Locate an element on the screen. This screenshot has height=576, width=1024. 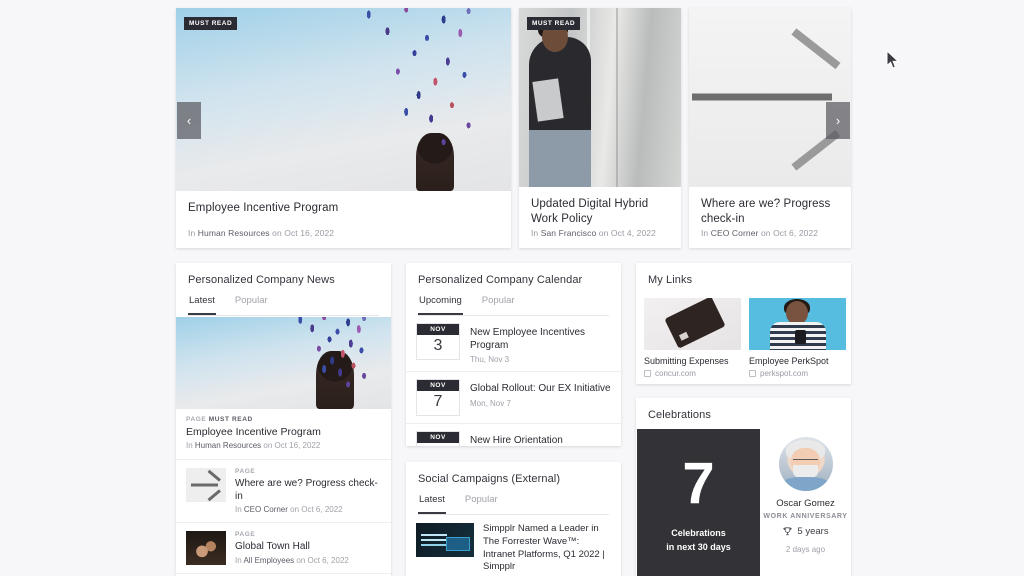
calendar-event-title: New Employee Incentives Program is located at coordinates (528, 339).